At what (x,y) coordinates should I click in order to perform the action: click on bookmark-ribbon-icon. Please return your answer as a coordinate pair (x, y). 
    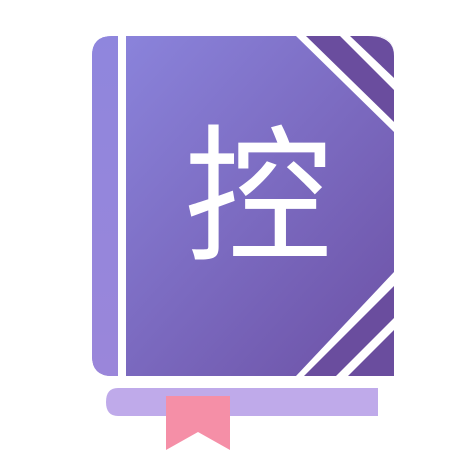
    Looking at the image, I should click on (198, 423).